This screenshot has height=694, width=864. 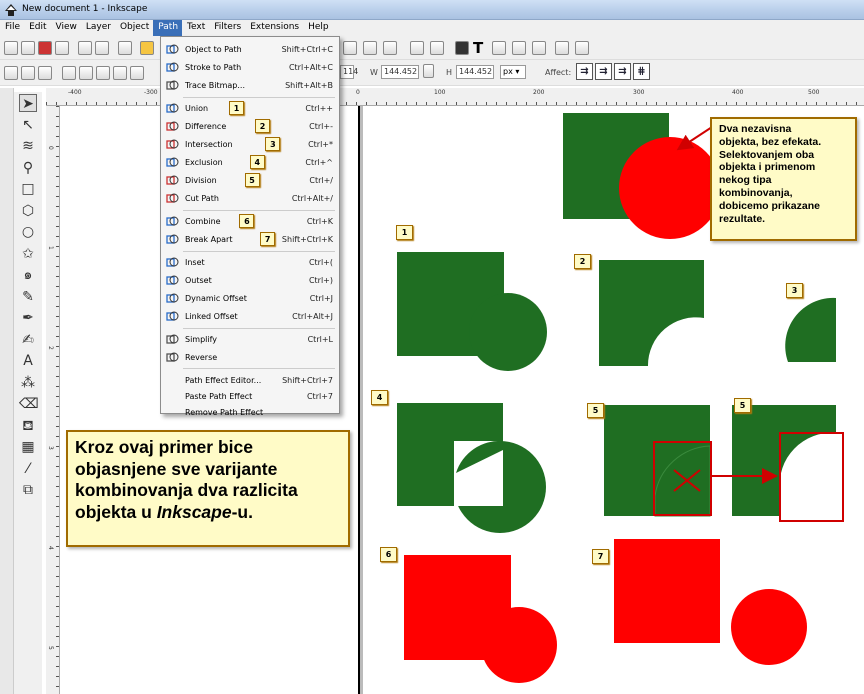 What do you see at coordinates (320, 262) in the screenshot?
I see `path-menu-item-shortcut: Ctrl+(` at bounding box center [320, 262].